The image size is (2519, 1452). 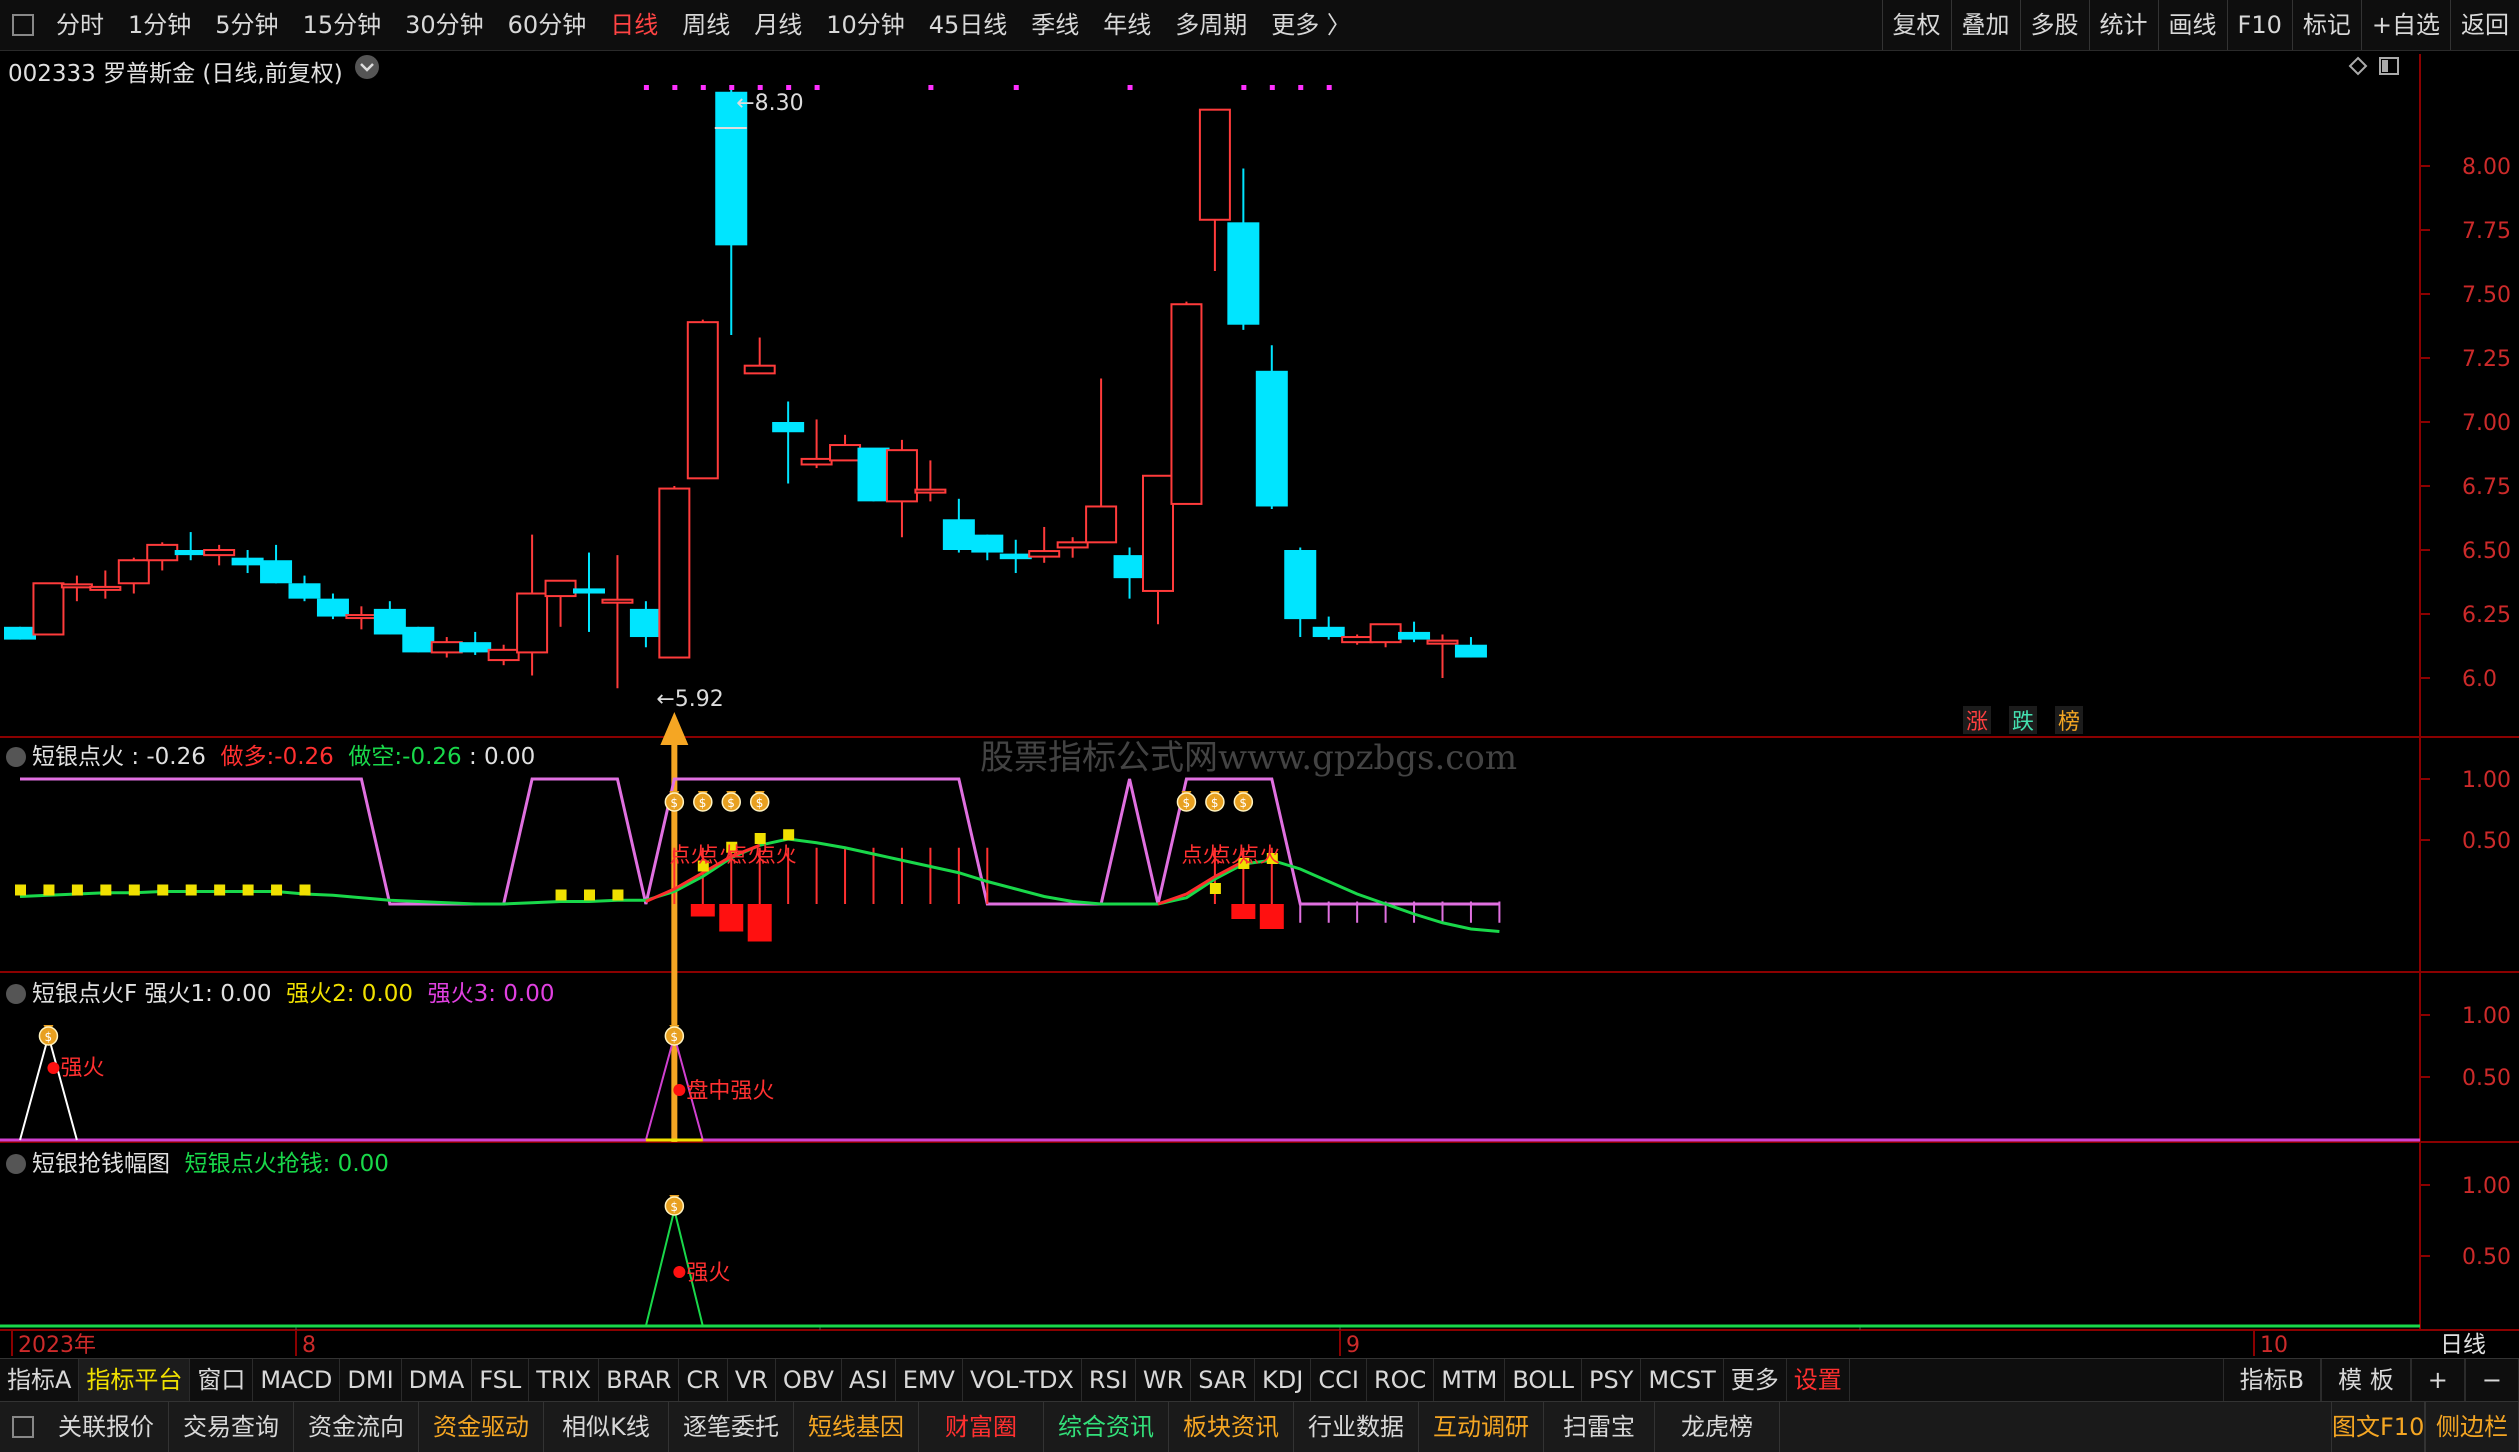 What do you see at coordinates (1401, 1380) in the screenshot?
I see `indicator-tab-20: ROC` at bounding box center [1401, 1380].